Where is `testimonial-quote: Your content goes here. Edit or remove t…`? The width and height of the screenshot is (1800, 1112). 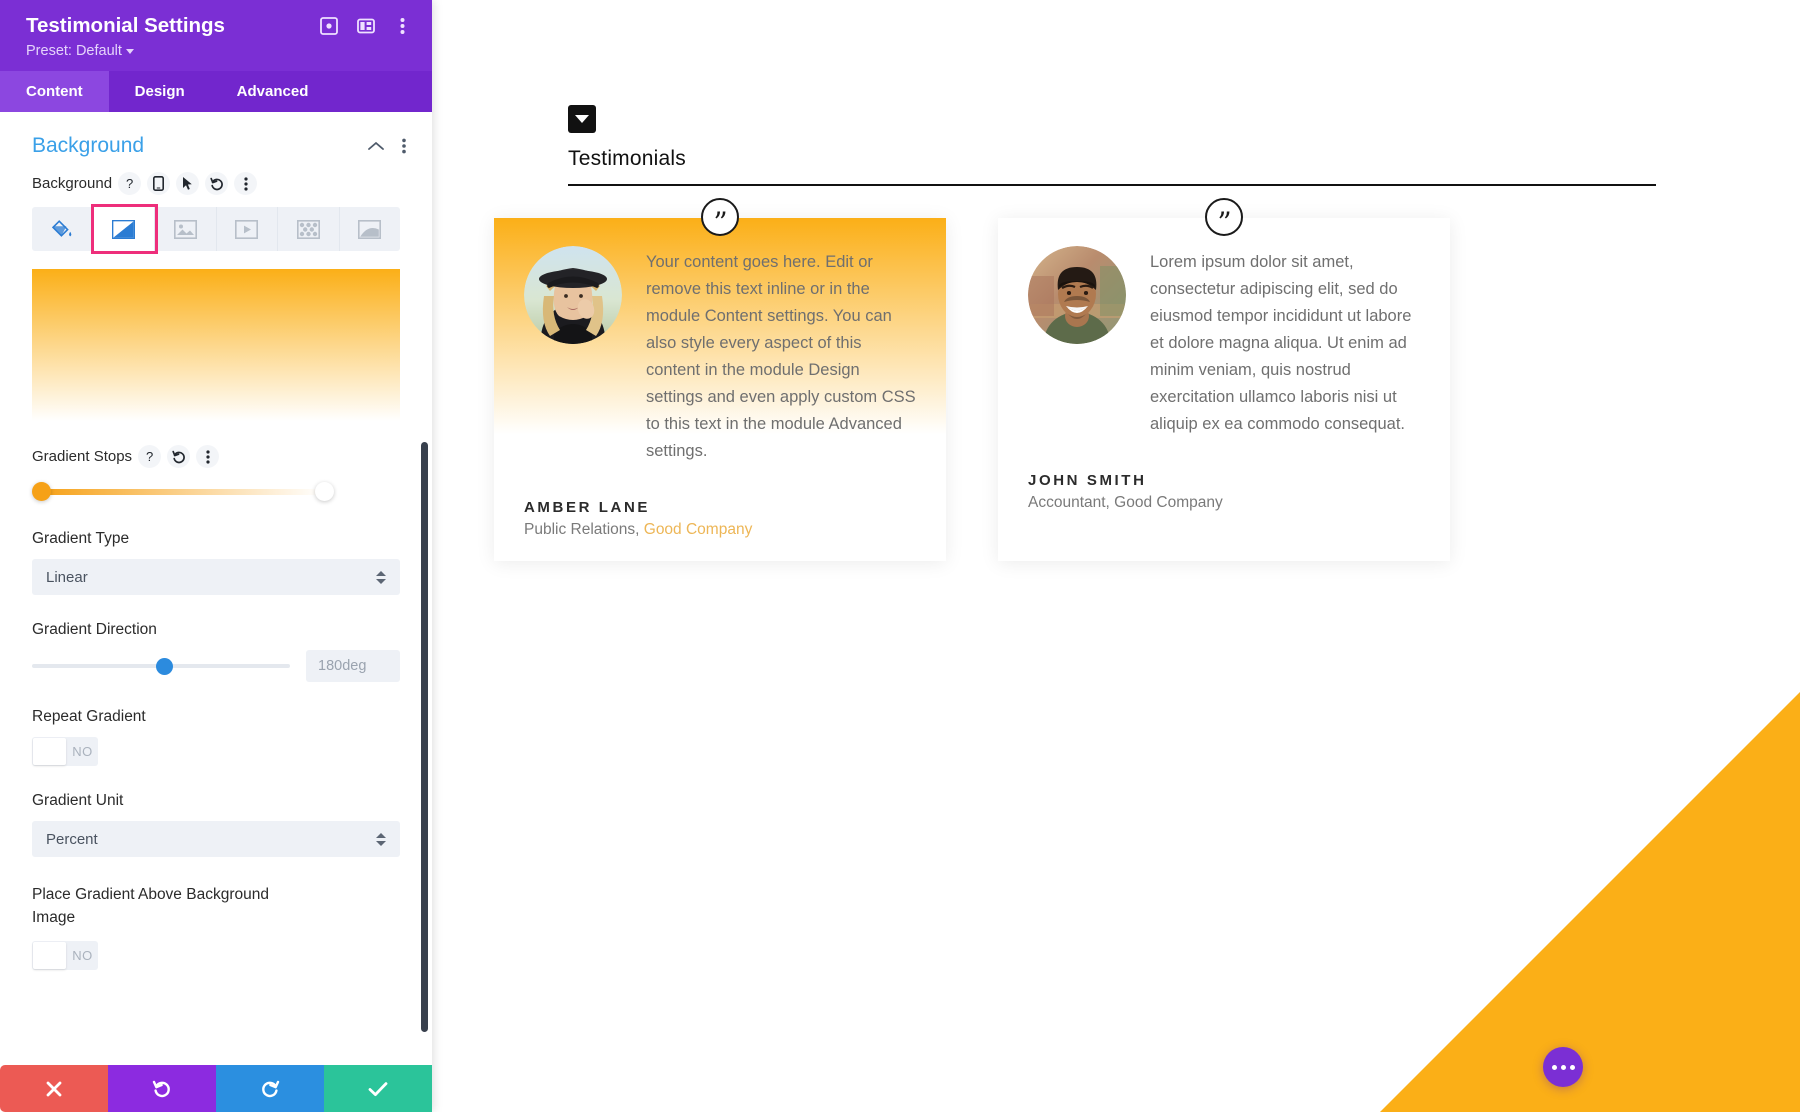 testimonial-quote: Your content goes here. Edit or remove t… is located at coordinates (781, 357).